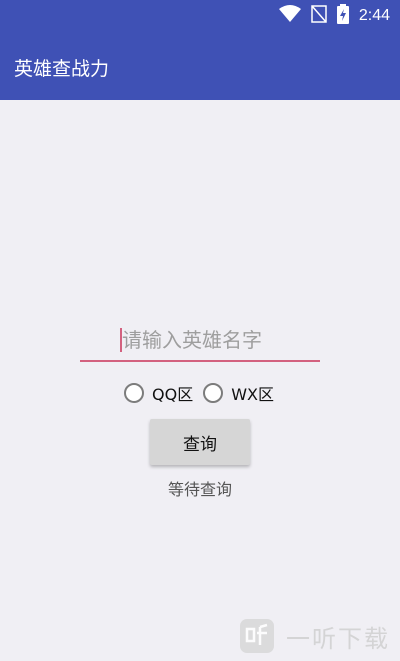 The height and width of the screenshot is (661, 400). I want to click on hero-name-input, so click(200, 340).